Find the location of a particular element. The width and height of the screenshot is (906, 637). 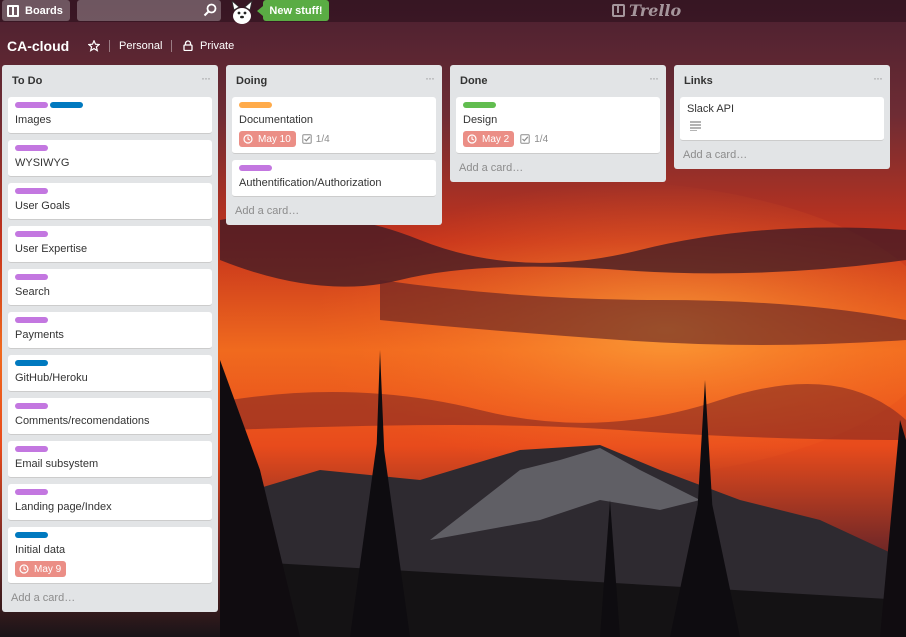

card-title: Landing page/Index is located at coordinates (63, 507).